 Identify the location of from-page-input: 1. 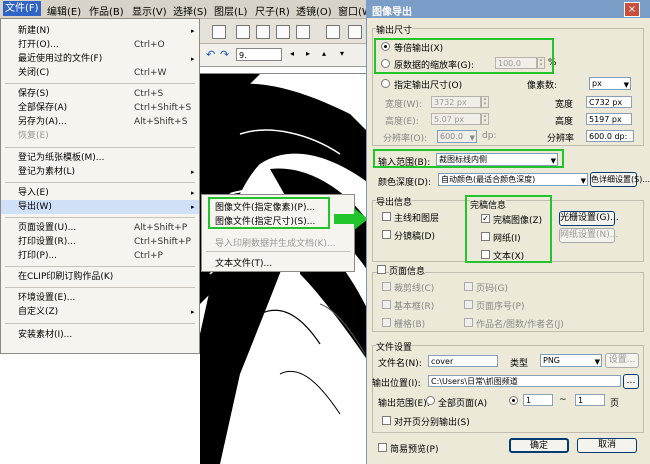
(538, 400).